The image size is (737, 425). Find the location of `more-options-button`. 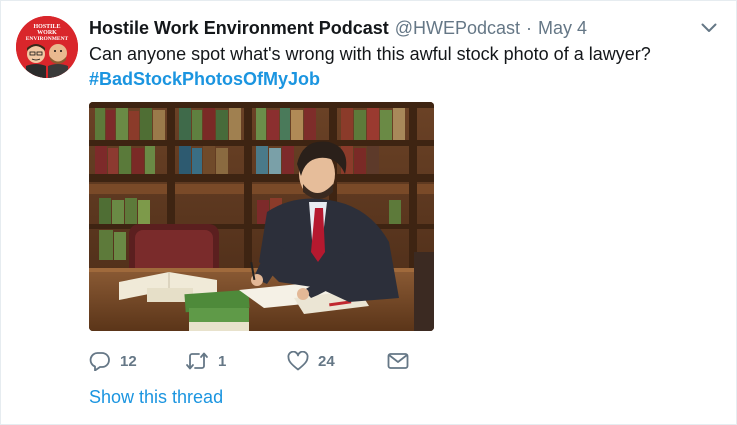

more-options-button is located at coordinates (709, 28).